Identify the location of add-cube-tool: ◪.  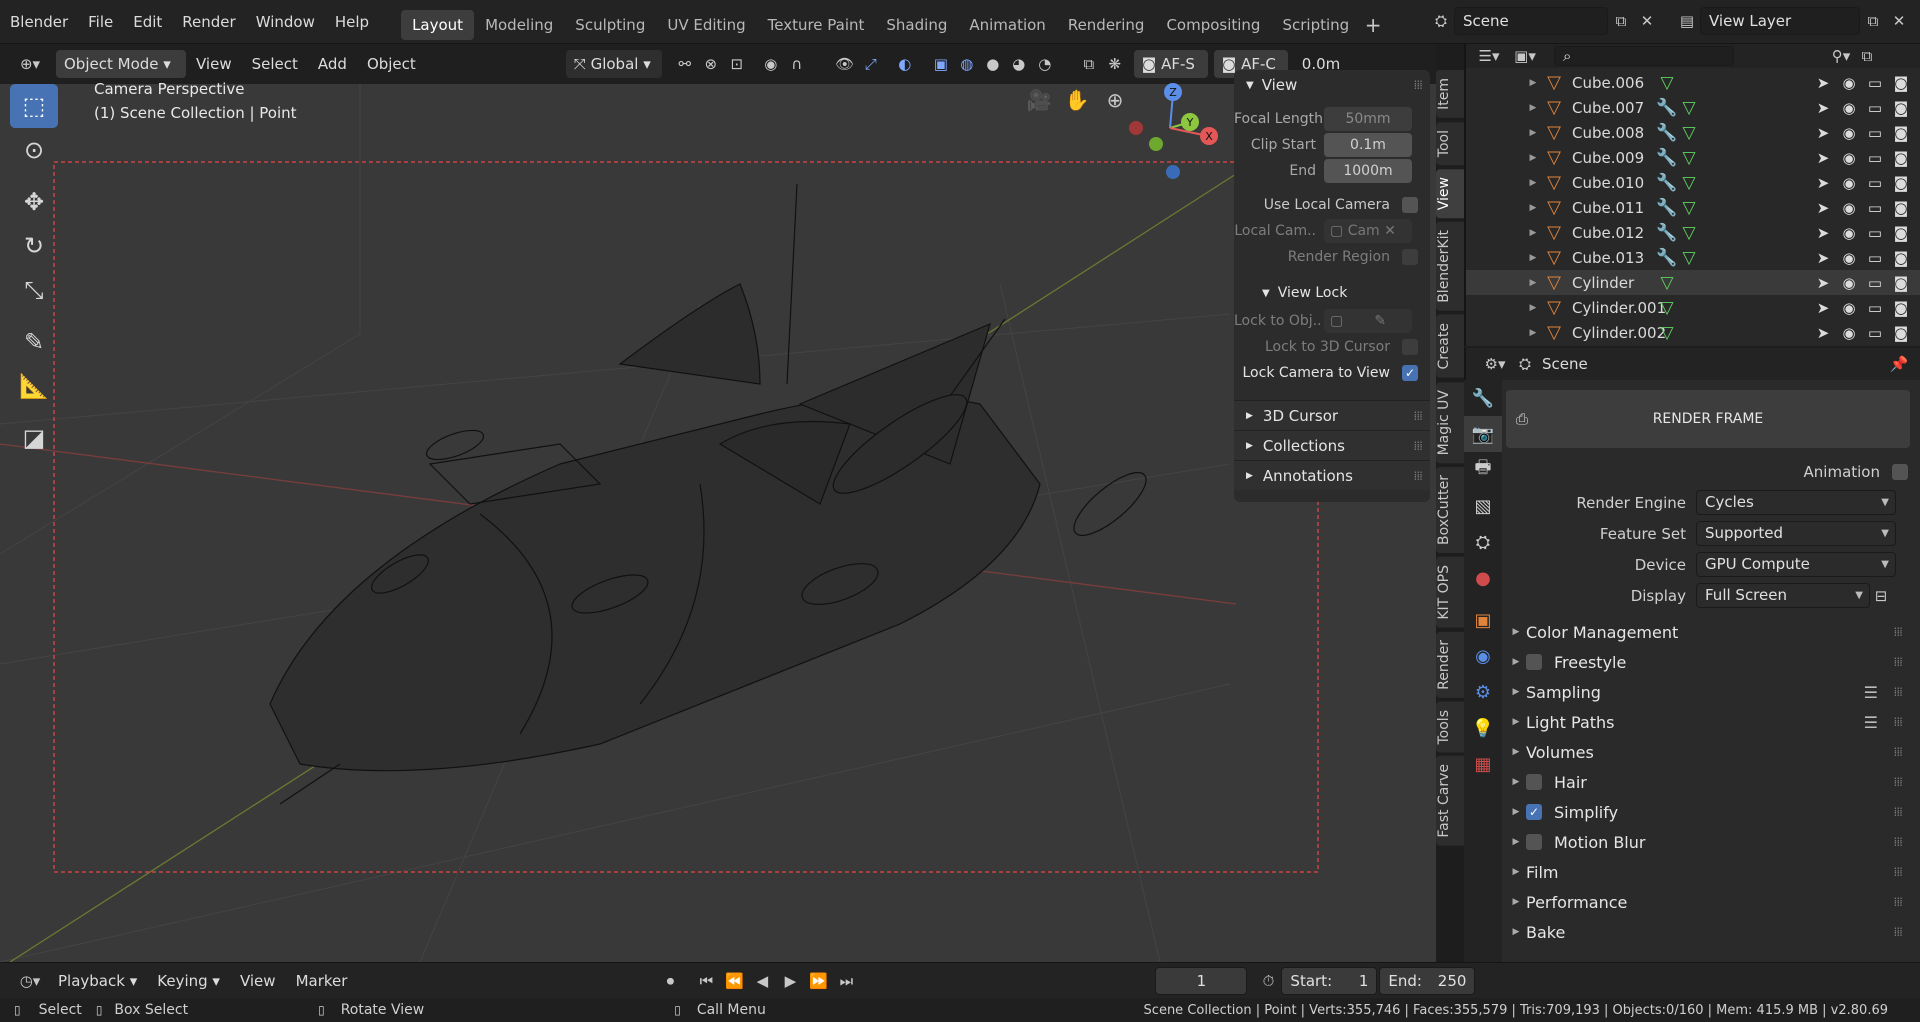
(34, 438).